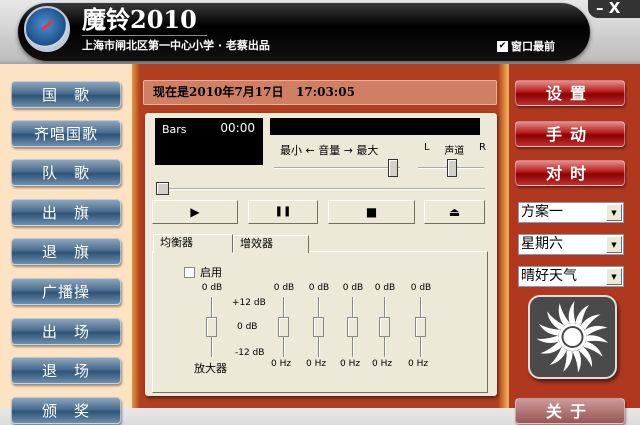 The height and width of the screenshot is (425, 640). Describe the element at coordinates (571, 244) in the screenshot. I see `weekday-select: 星期六 ▼` at that location.